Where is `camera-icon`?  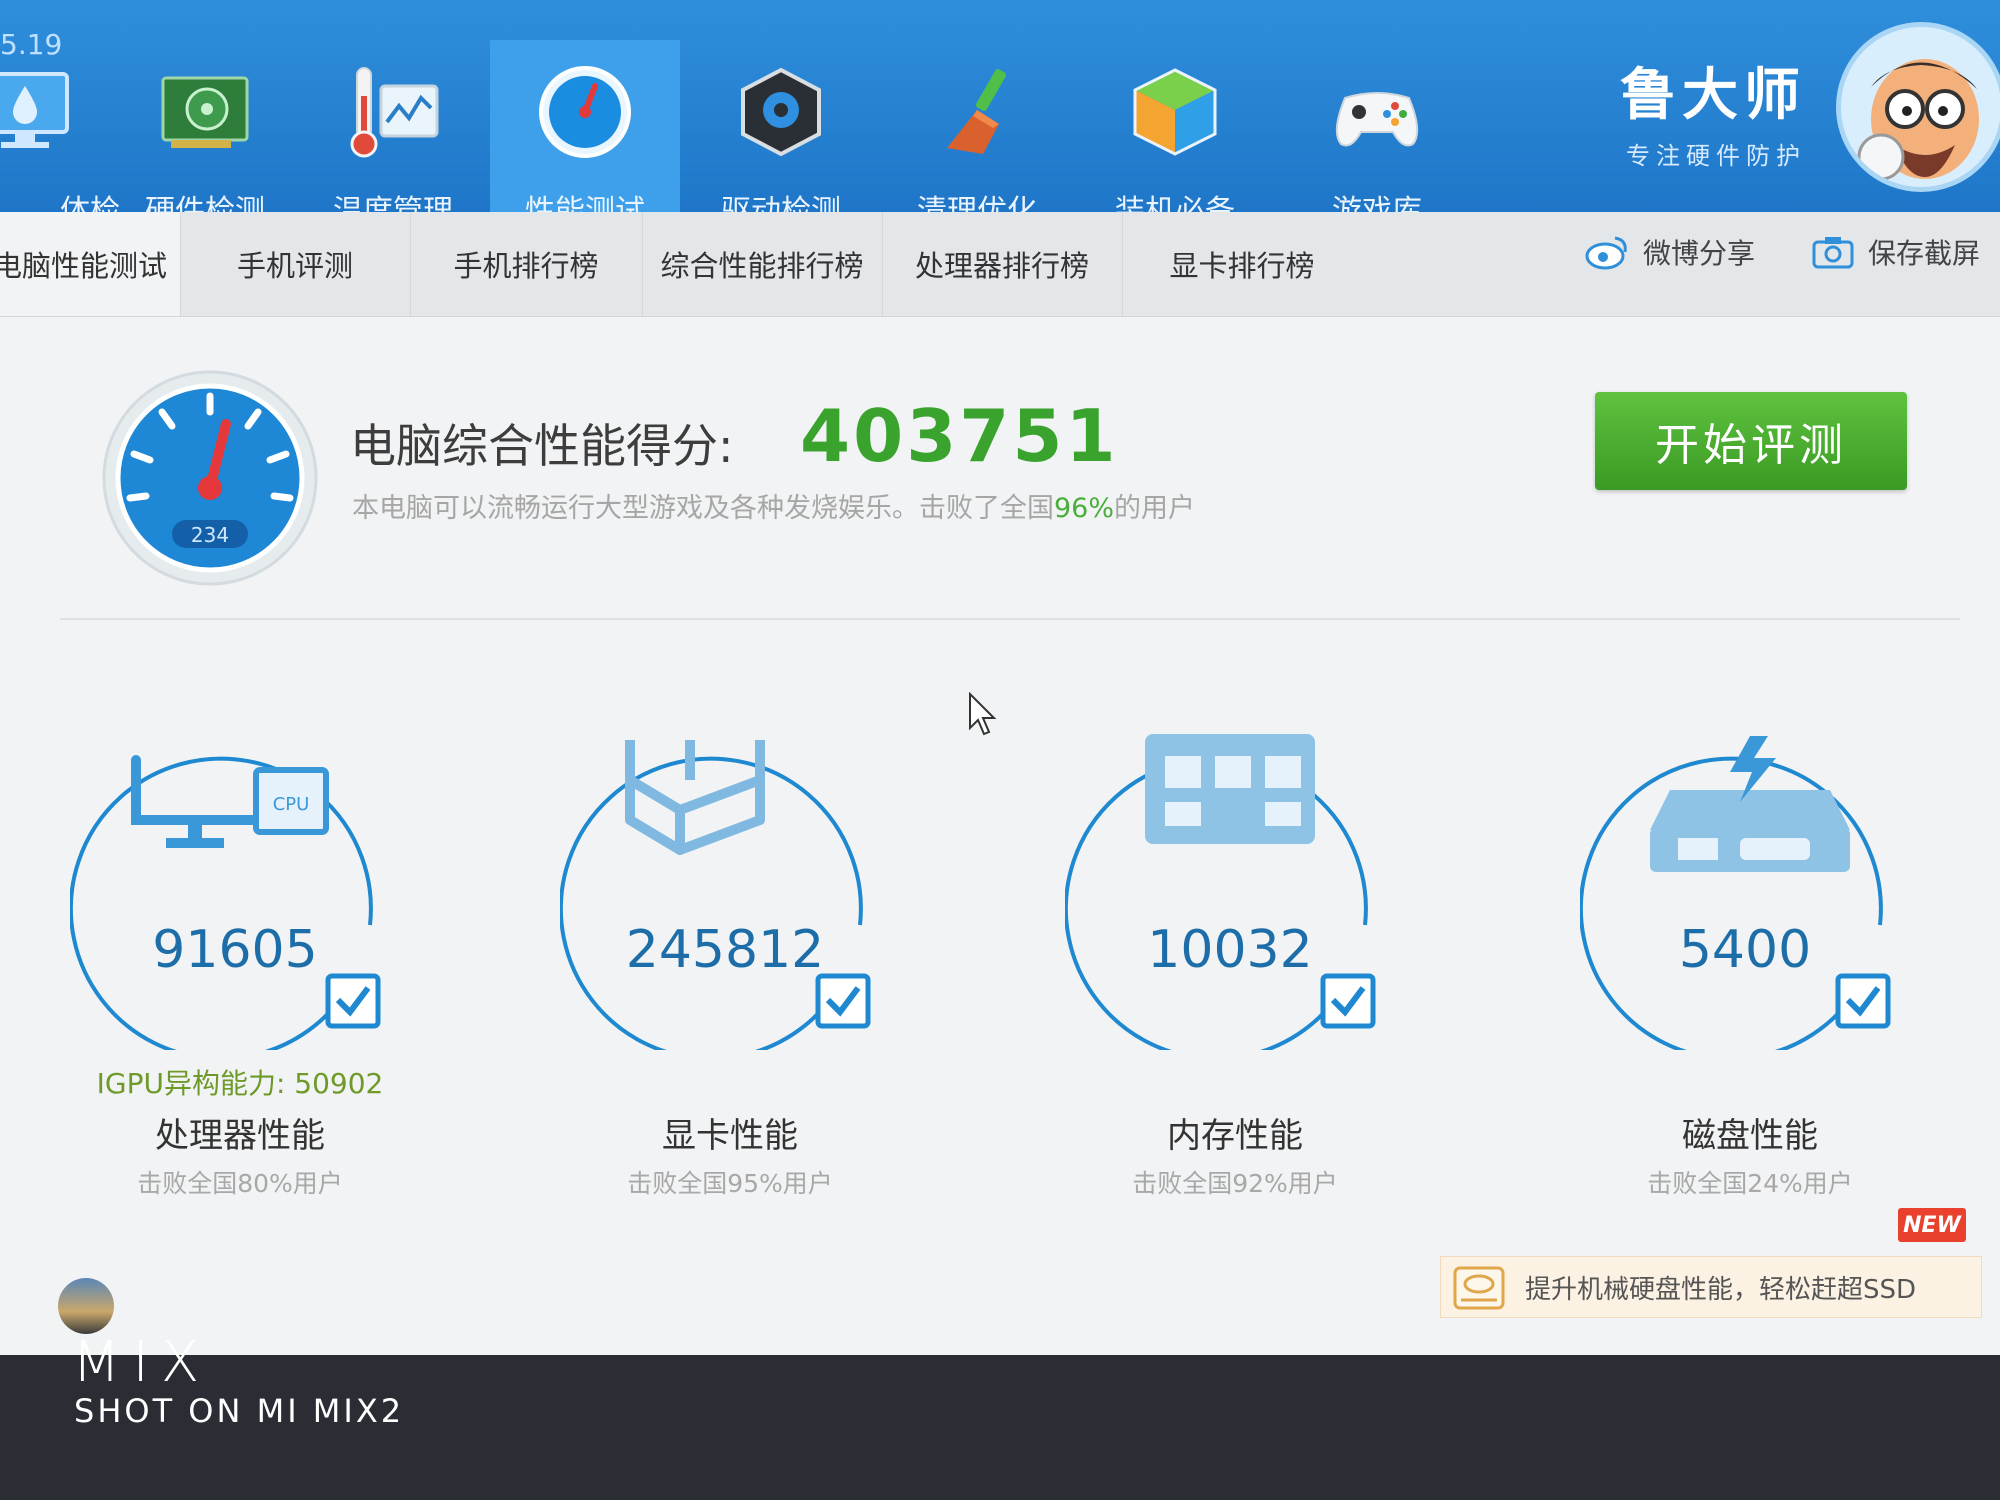
camera-icon is located at coordinates (1833, 253).